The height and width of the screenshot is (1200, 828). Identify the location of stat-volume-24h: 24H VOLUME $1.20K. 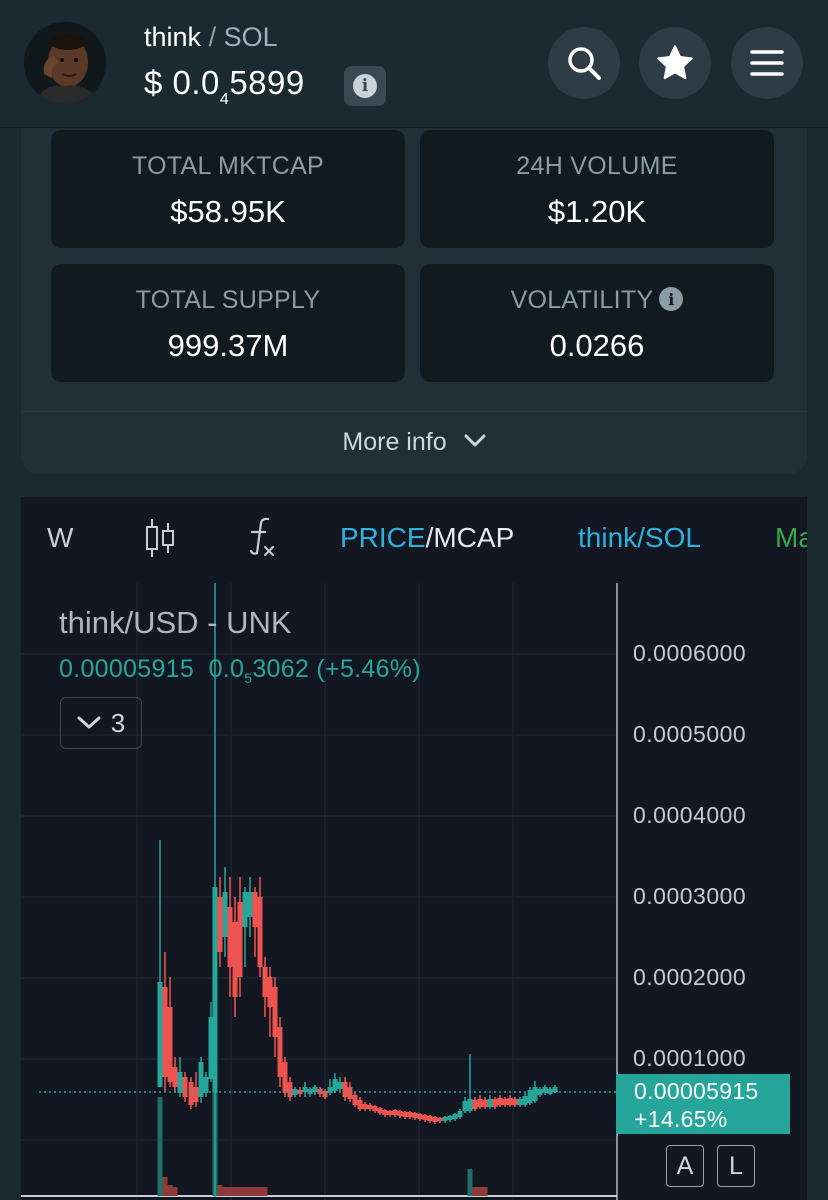
(597, 189).